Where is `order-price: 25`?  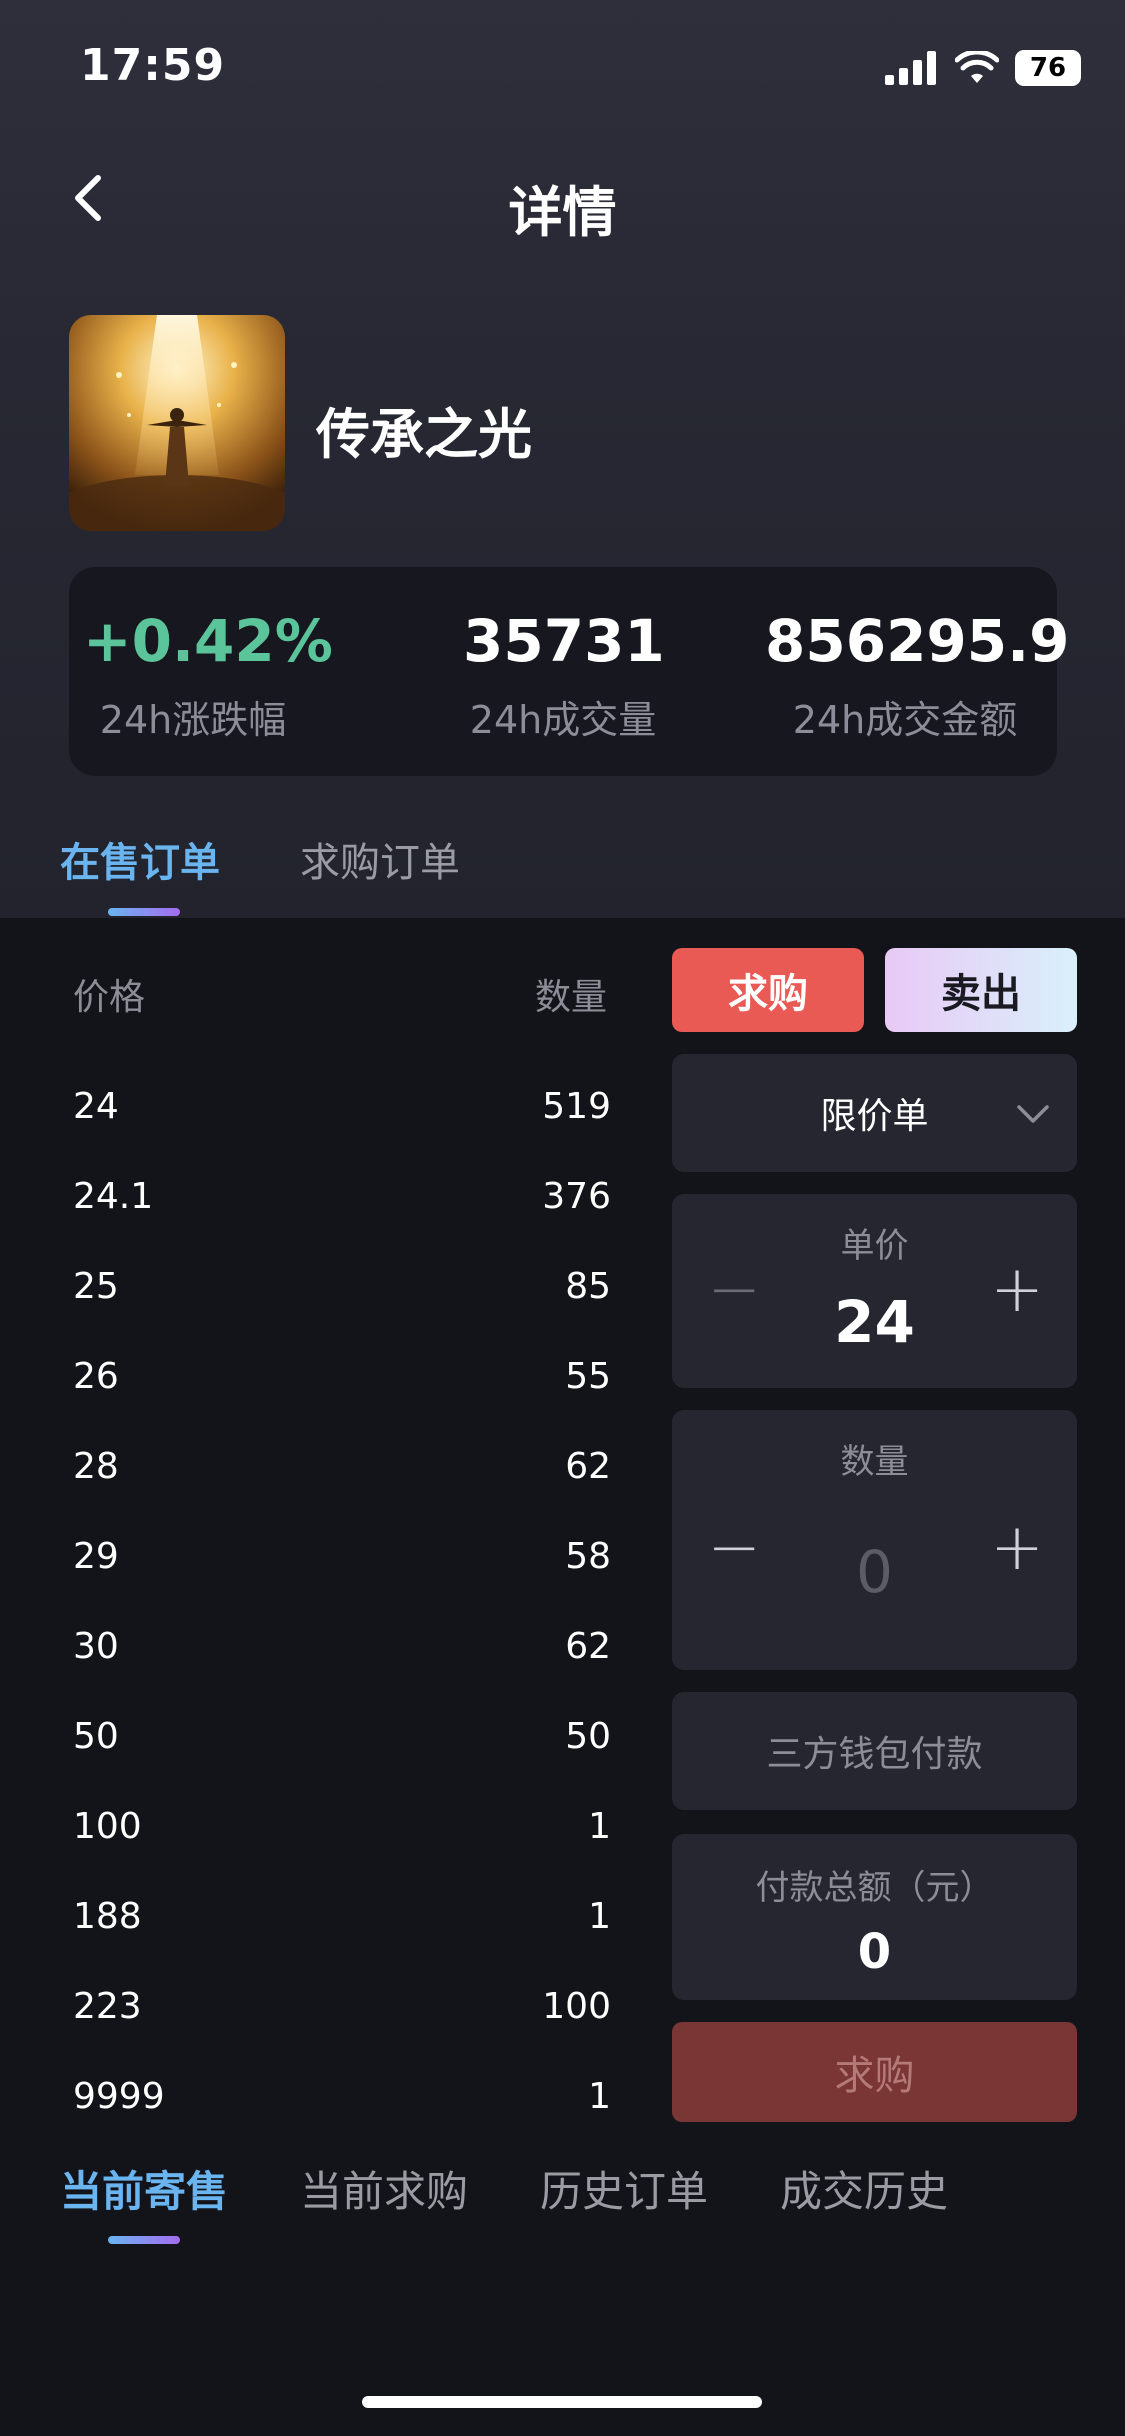 order-price: 25 is located at coordinates (96, 1286).